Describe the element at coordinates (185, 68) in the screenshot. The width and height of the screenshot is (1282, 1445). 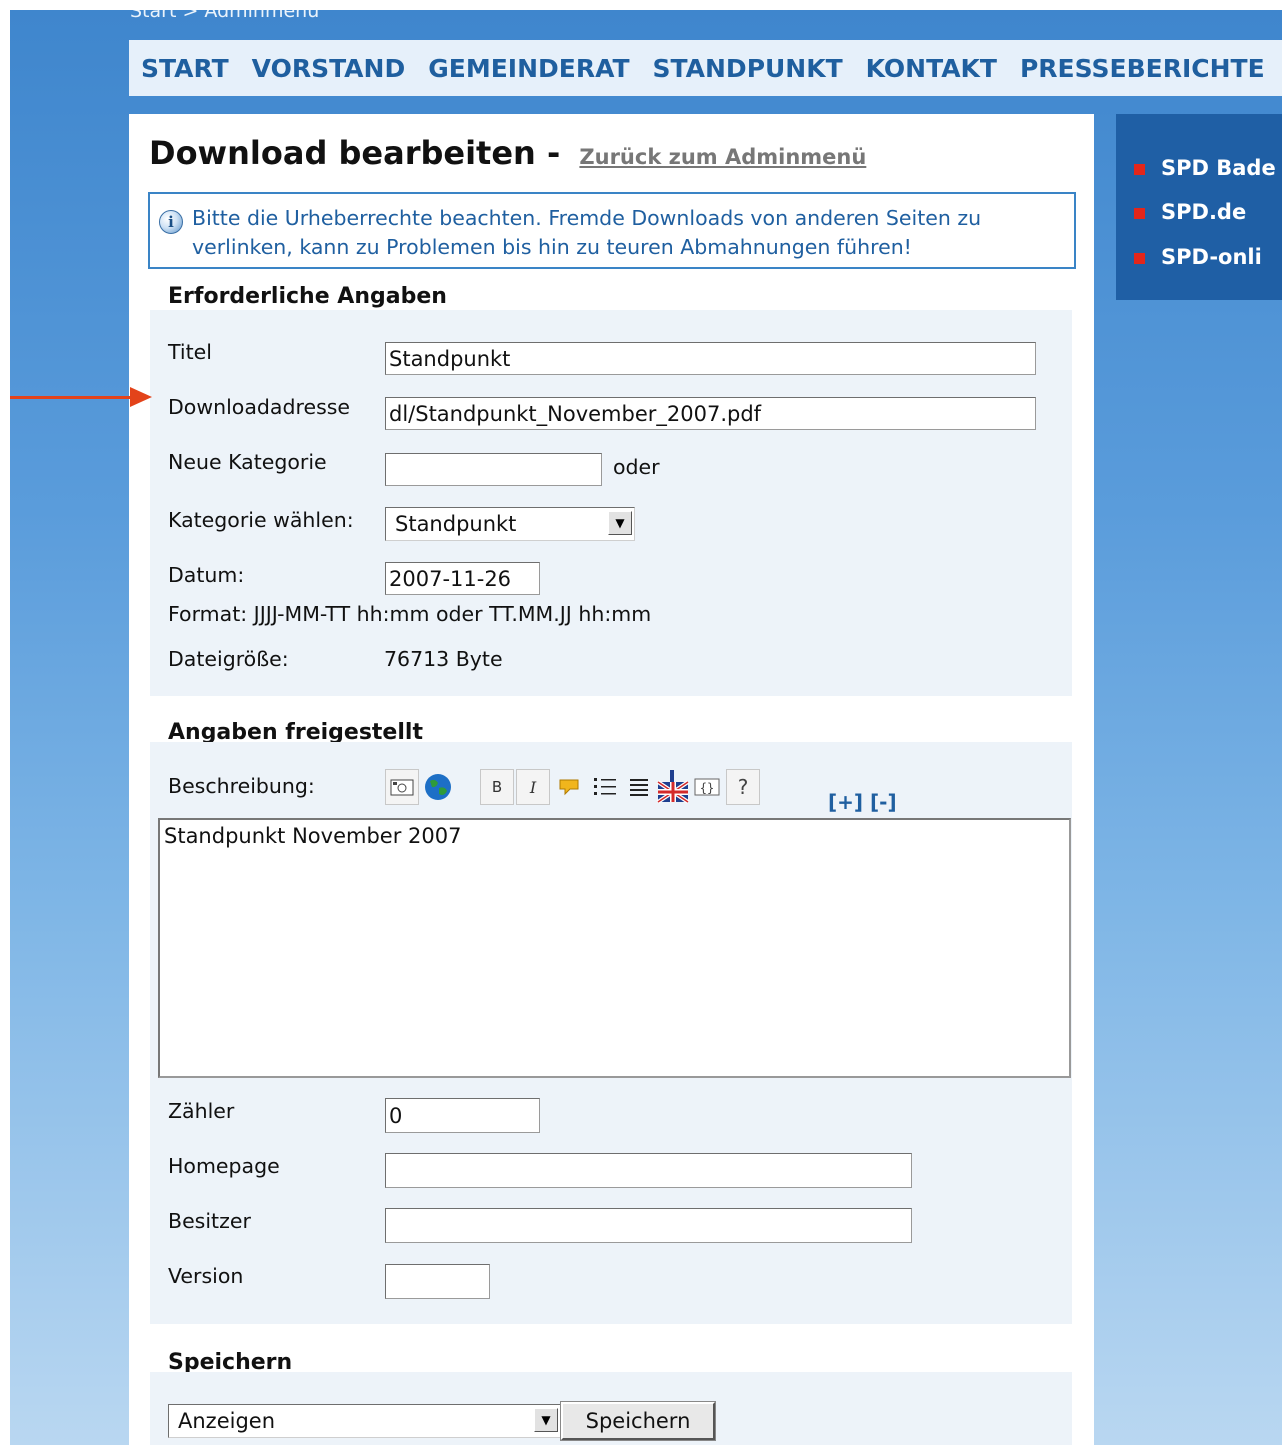
I see `nav-item-start: START` at that location.